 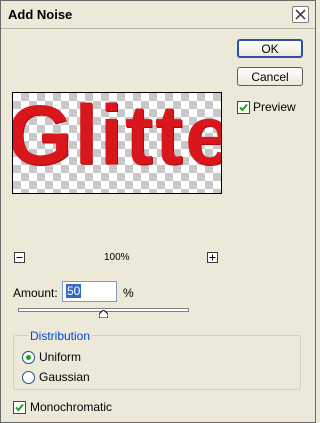 What do you see at coordinates (40, 14) in the screenshot?
I see `dialog-title: Add Noise` at bounding box center [40, 14].